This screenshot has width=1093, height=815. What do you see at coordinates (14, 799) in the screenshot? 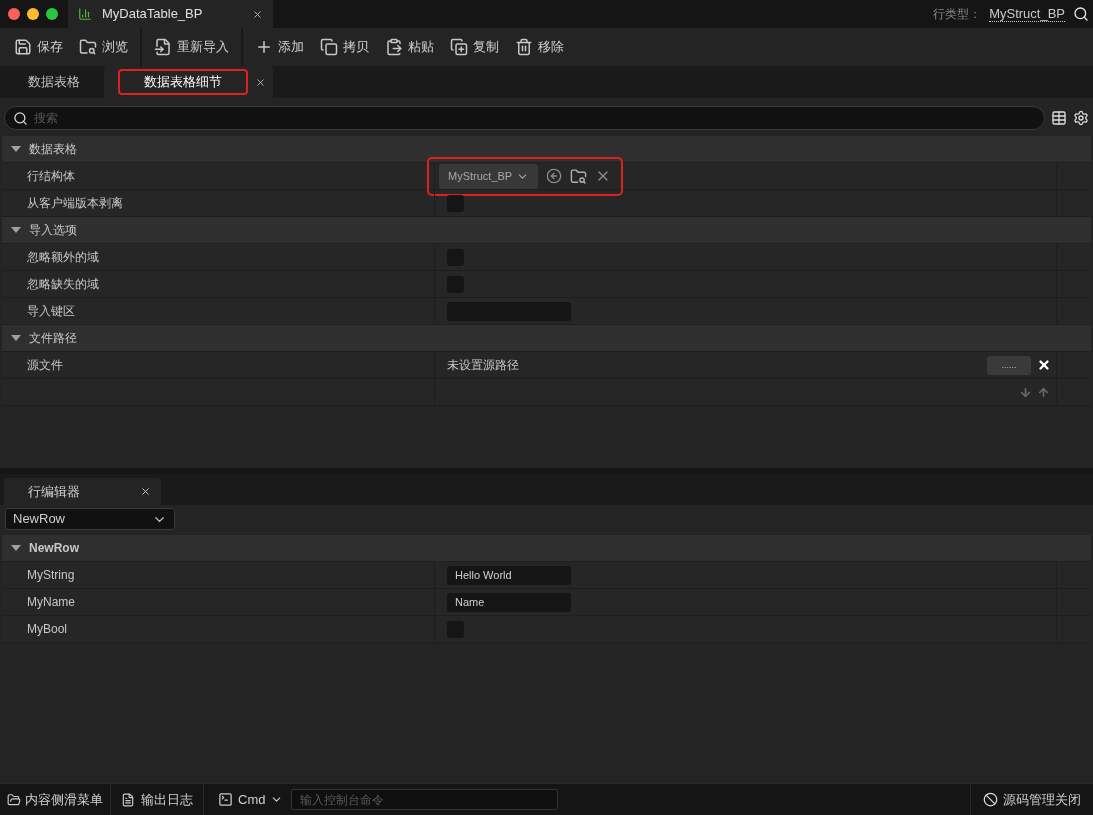
I see `folder-icon` at bounding box center [14, 799].